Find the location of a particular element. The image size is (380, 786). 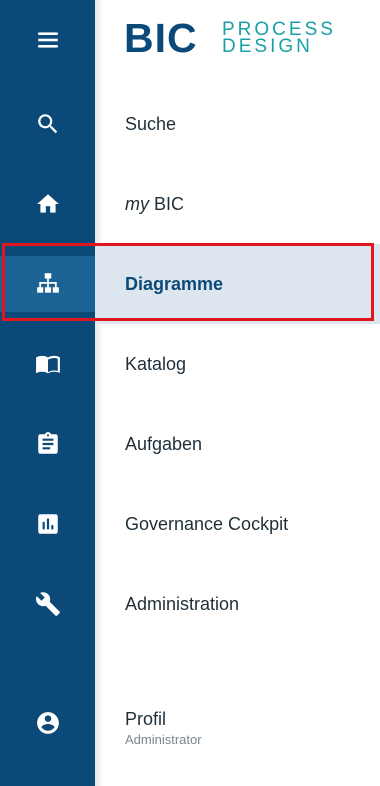

nav-item-administration: Administration is located at coordinates (237, 604).